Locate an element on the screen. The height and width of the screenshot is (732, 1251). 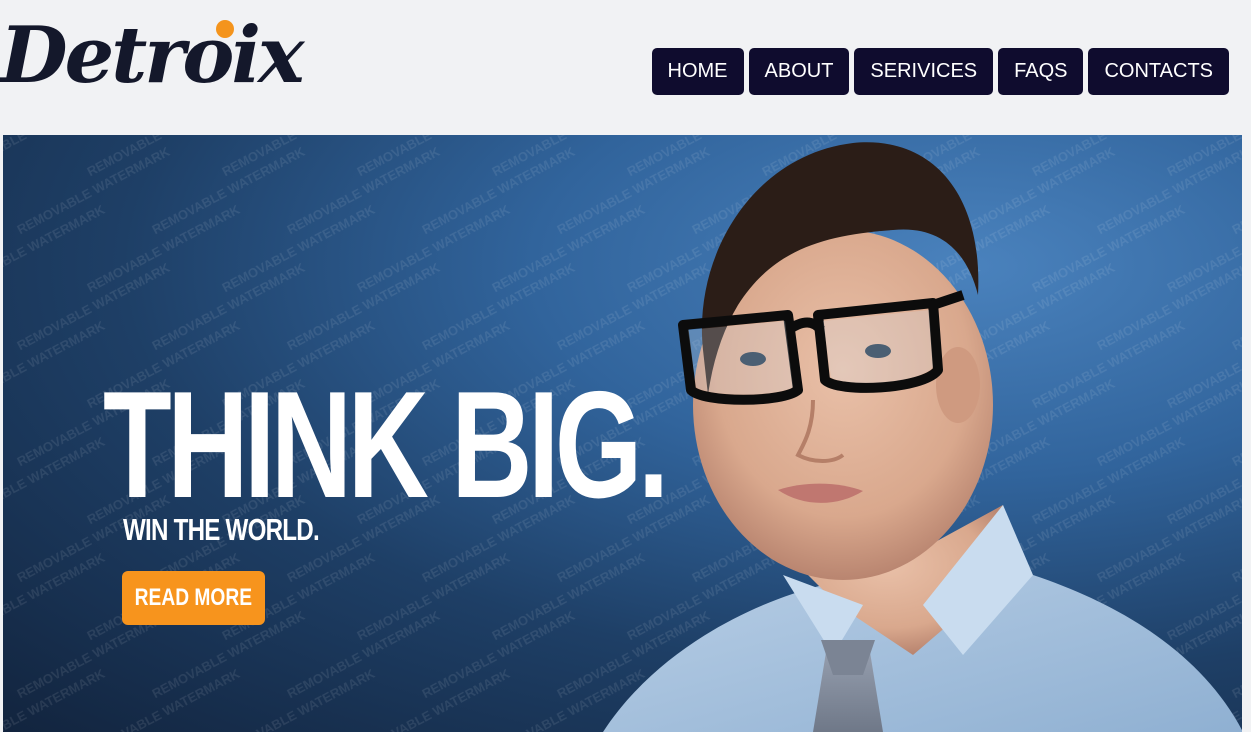
main-nav: HOME ABOUT SERIVICES FAQS CONTACTS is located at coordinates (940, 71).